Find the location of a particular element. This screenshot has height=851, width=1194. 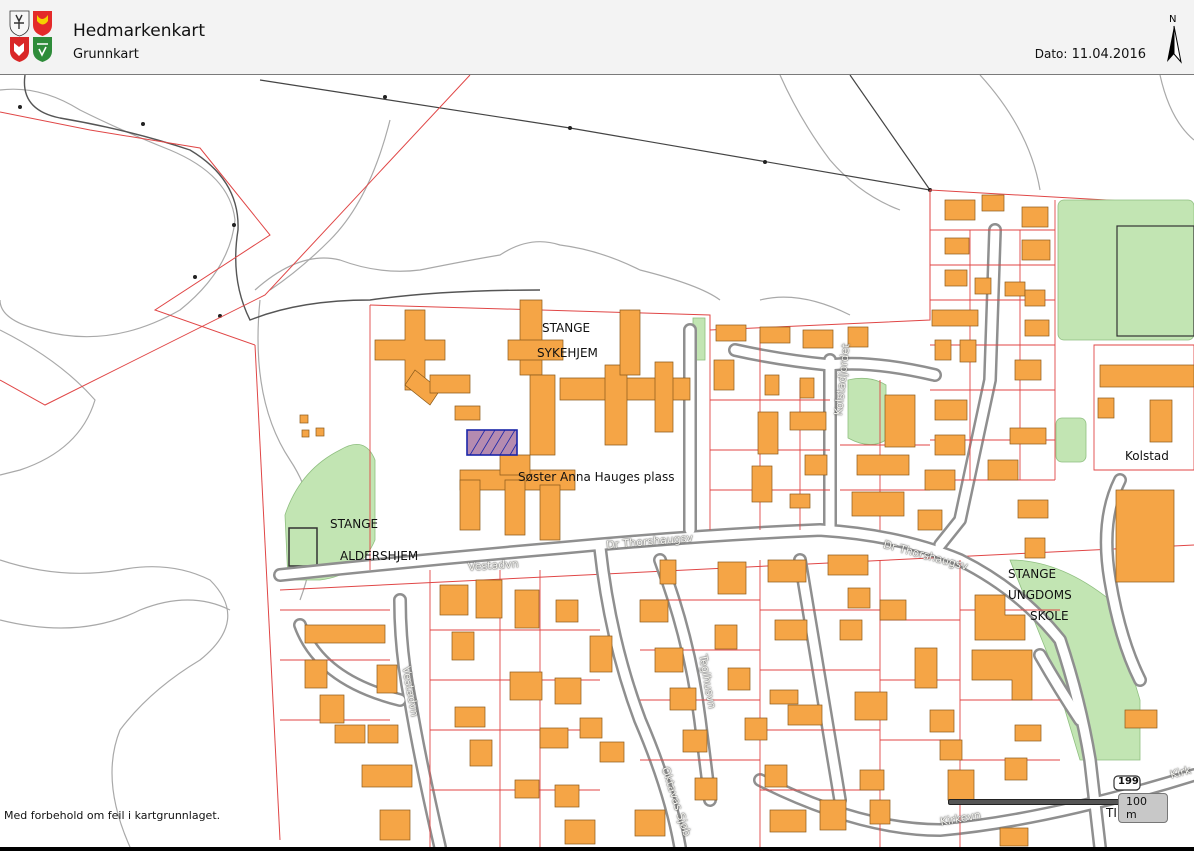

label-skole-3: SKOLE is located at coordinates (1049, 616).